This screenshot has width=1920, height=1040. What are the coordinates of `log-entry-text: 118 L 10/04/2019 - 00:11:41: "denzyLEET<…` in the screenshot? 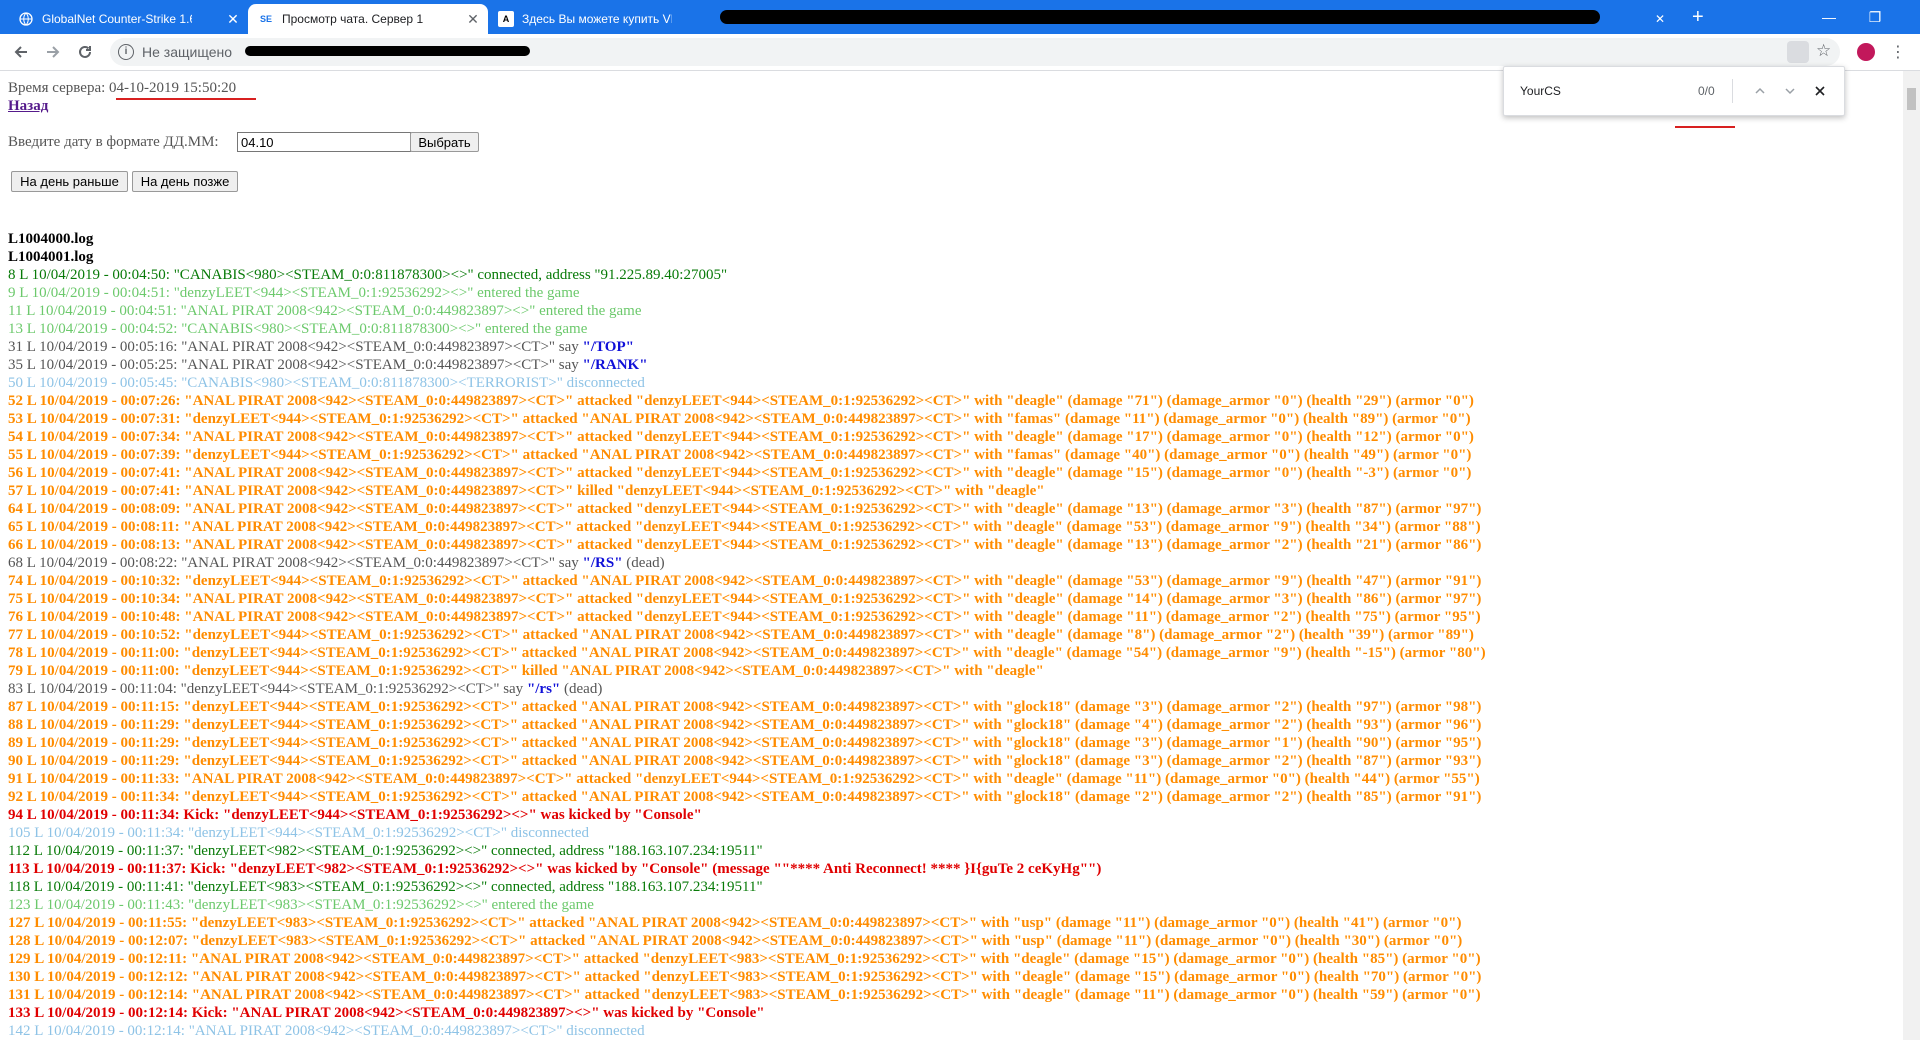 It's located at (385, 887).